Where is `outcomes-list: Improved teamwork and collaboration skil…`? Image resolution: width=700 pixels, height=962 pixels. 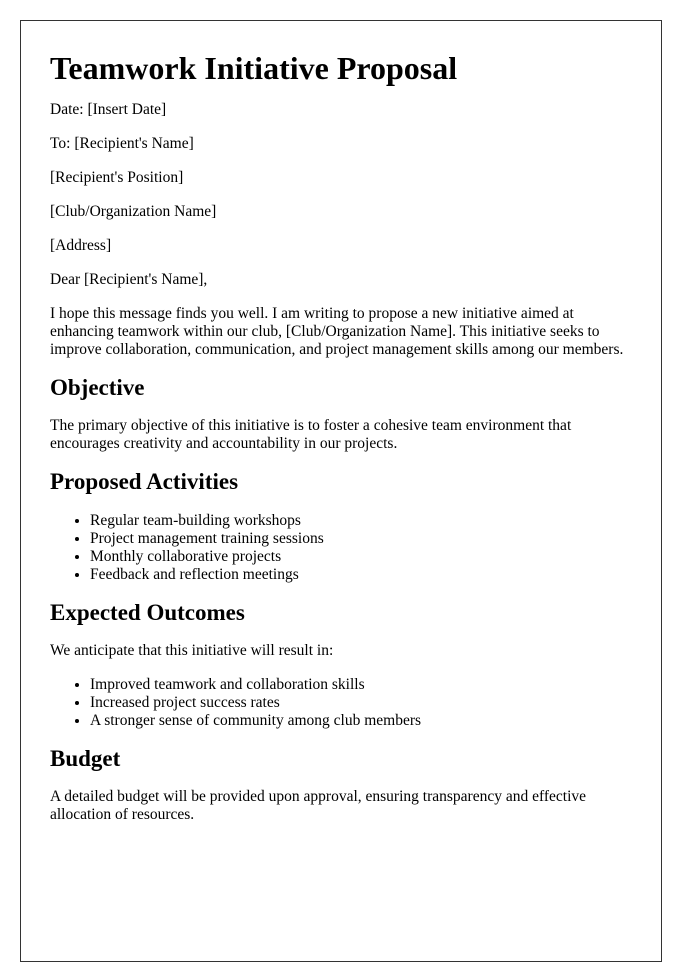 outcomes-list: Improved teamwork and collaboration skil… is located at coordinates (341, 703).